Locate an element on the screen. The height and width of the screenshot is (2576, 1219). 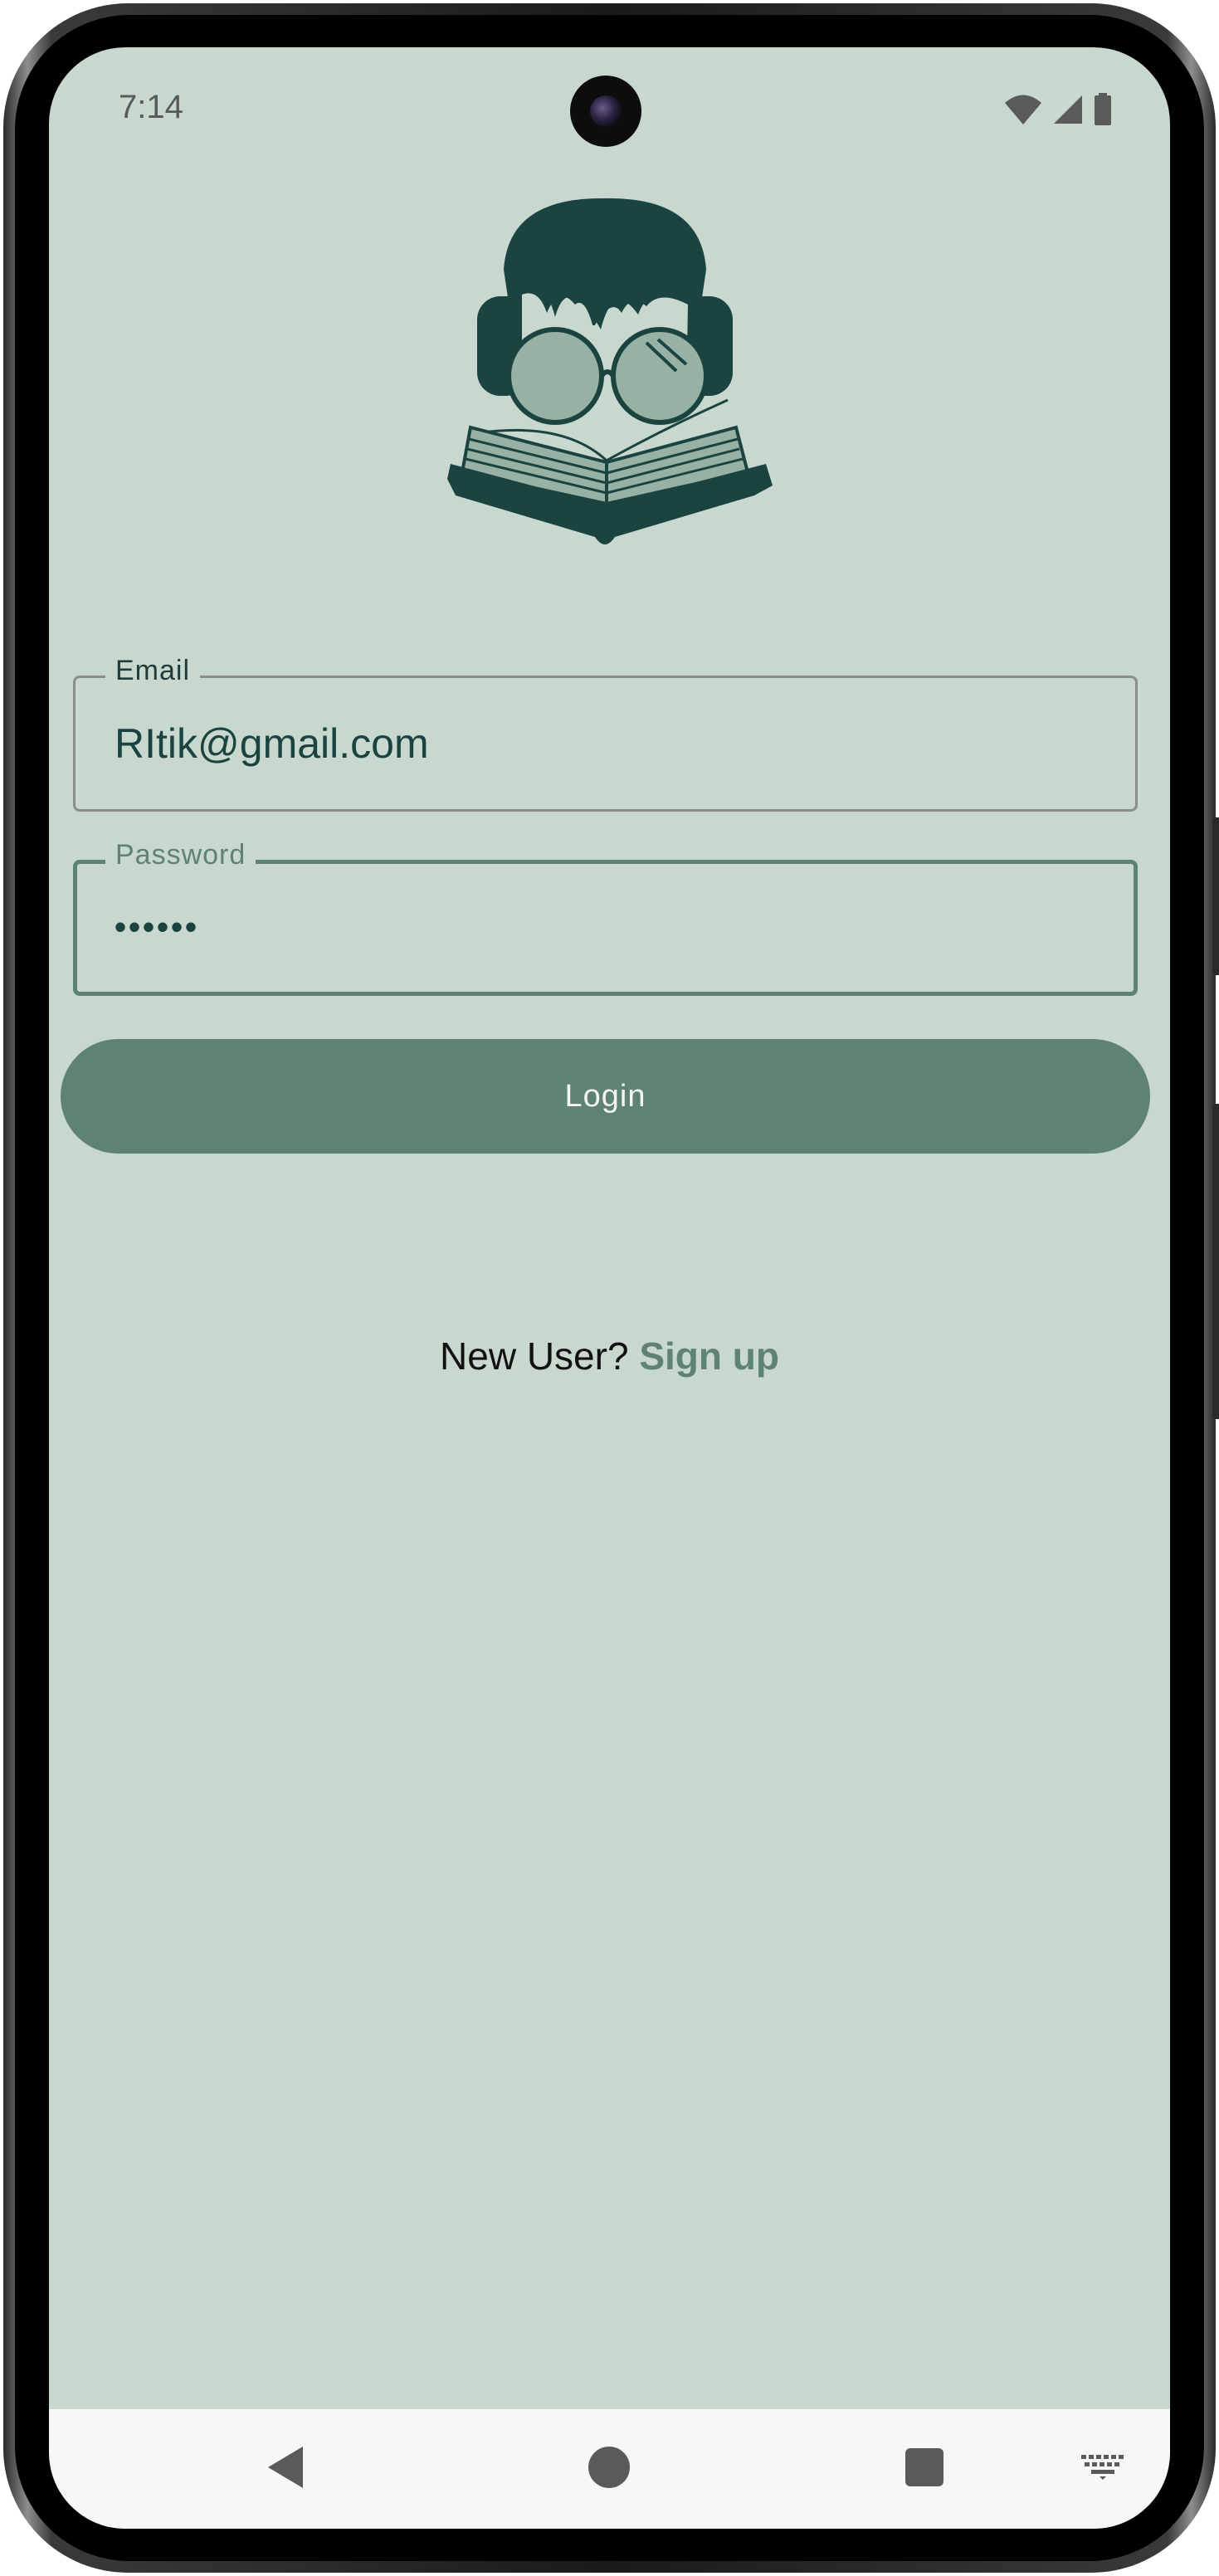
signup-row: New User? Sign up is located at coordinates (609, 1356).